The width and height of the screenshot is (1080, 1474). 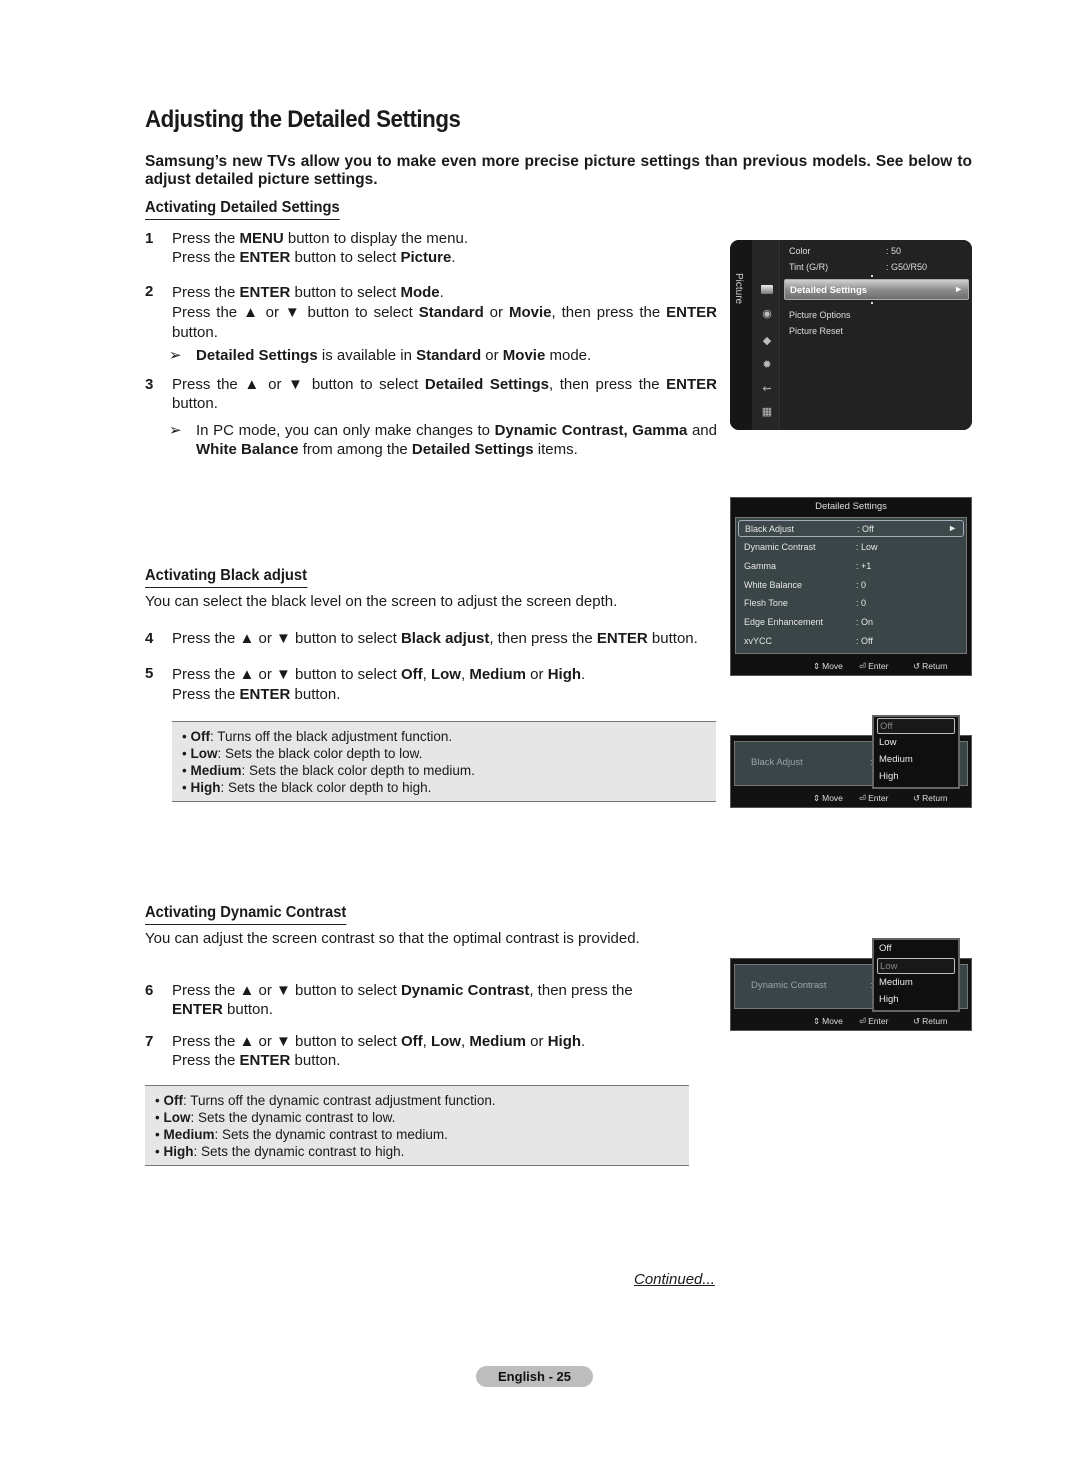 What do you see at coordinates (767, 389) in the screenshot?
I see `input-icon: ⇜` at bounding box center [767, 389].